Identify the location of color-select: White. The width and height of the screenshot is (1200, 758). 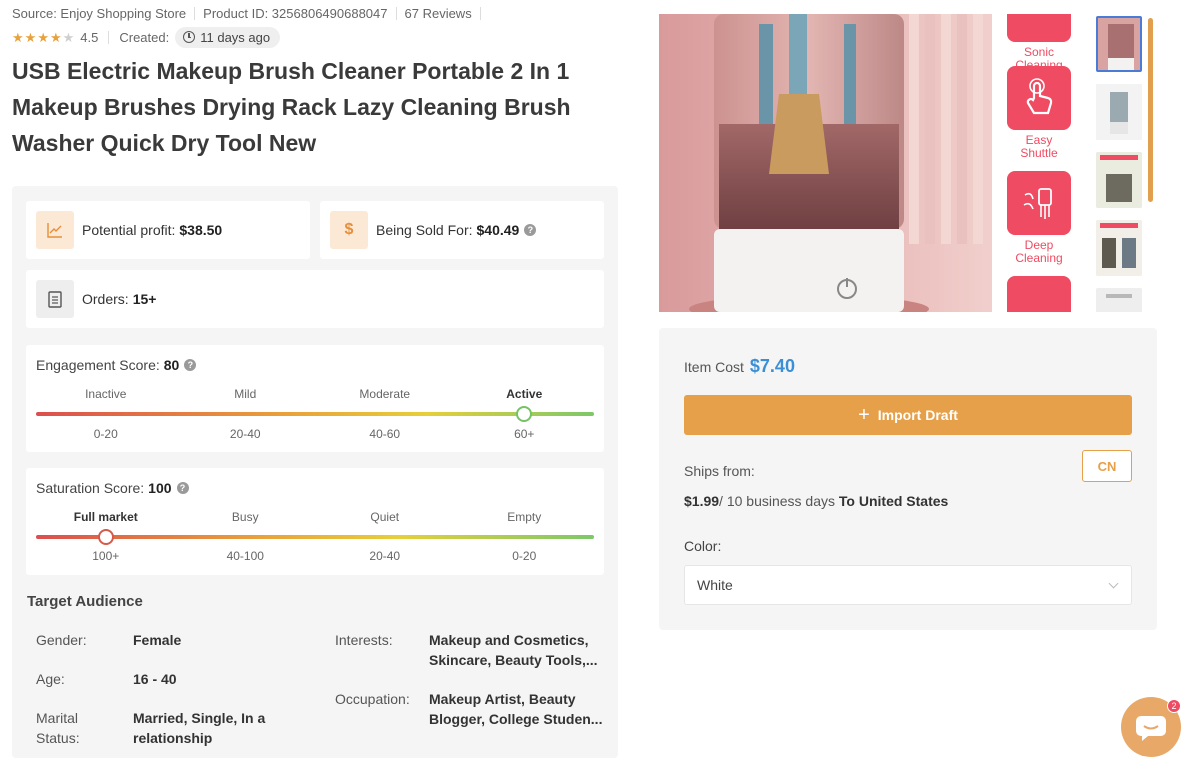
(908, 585).